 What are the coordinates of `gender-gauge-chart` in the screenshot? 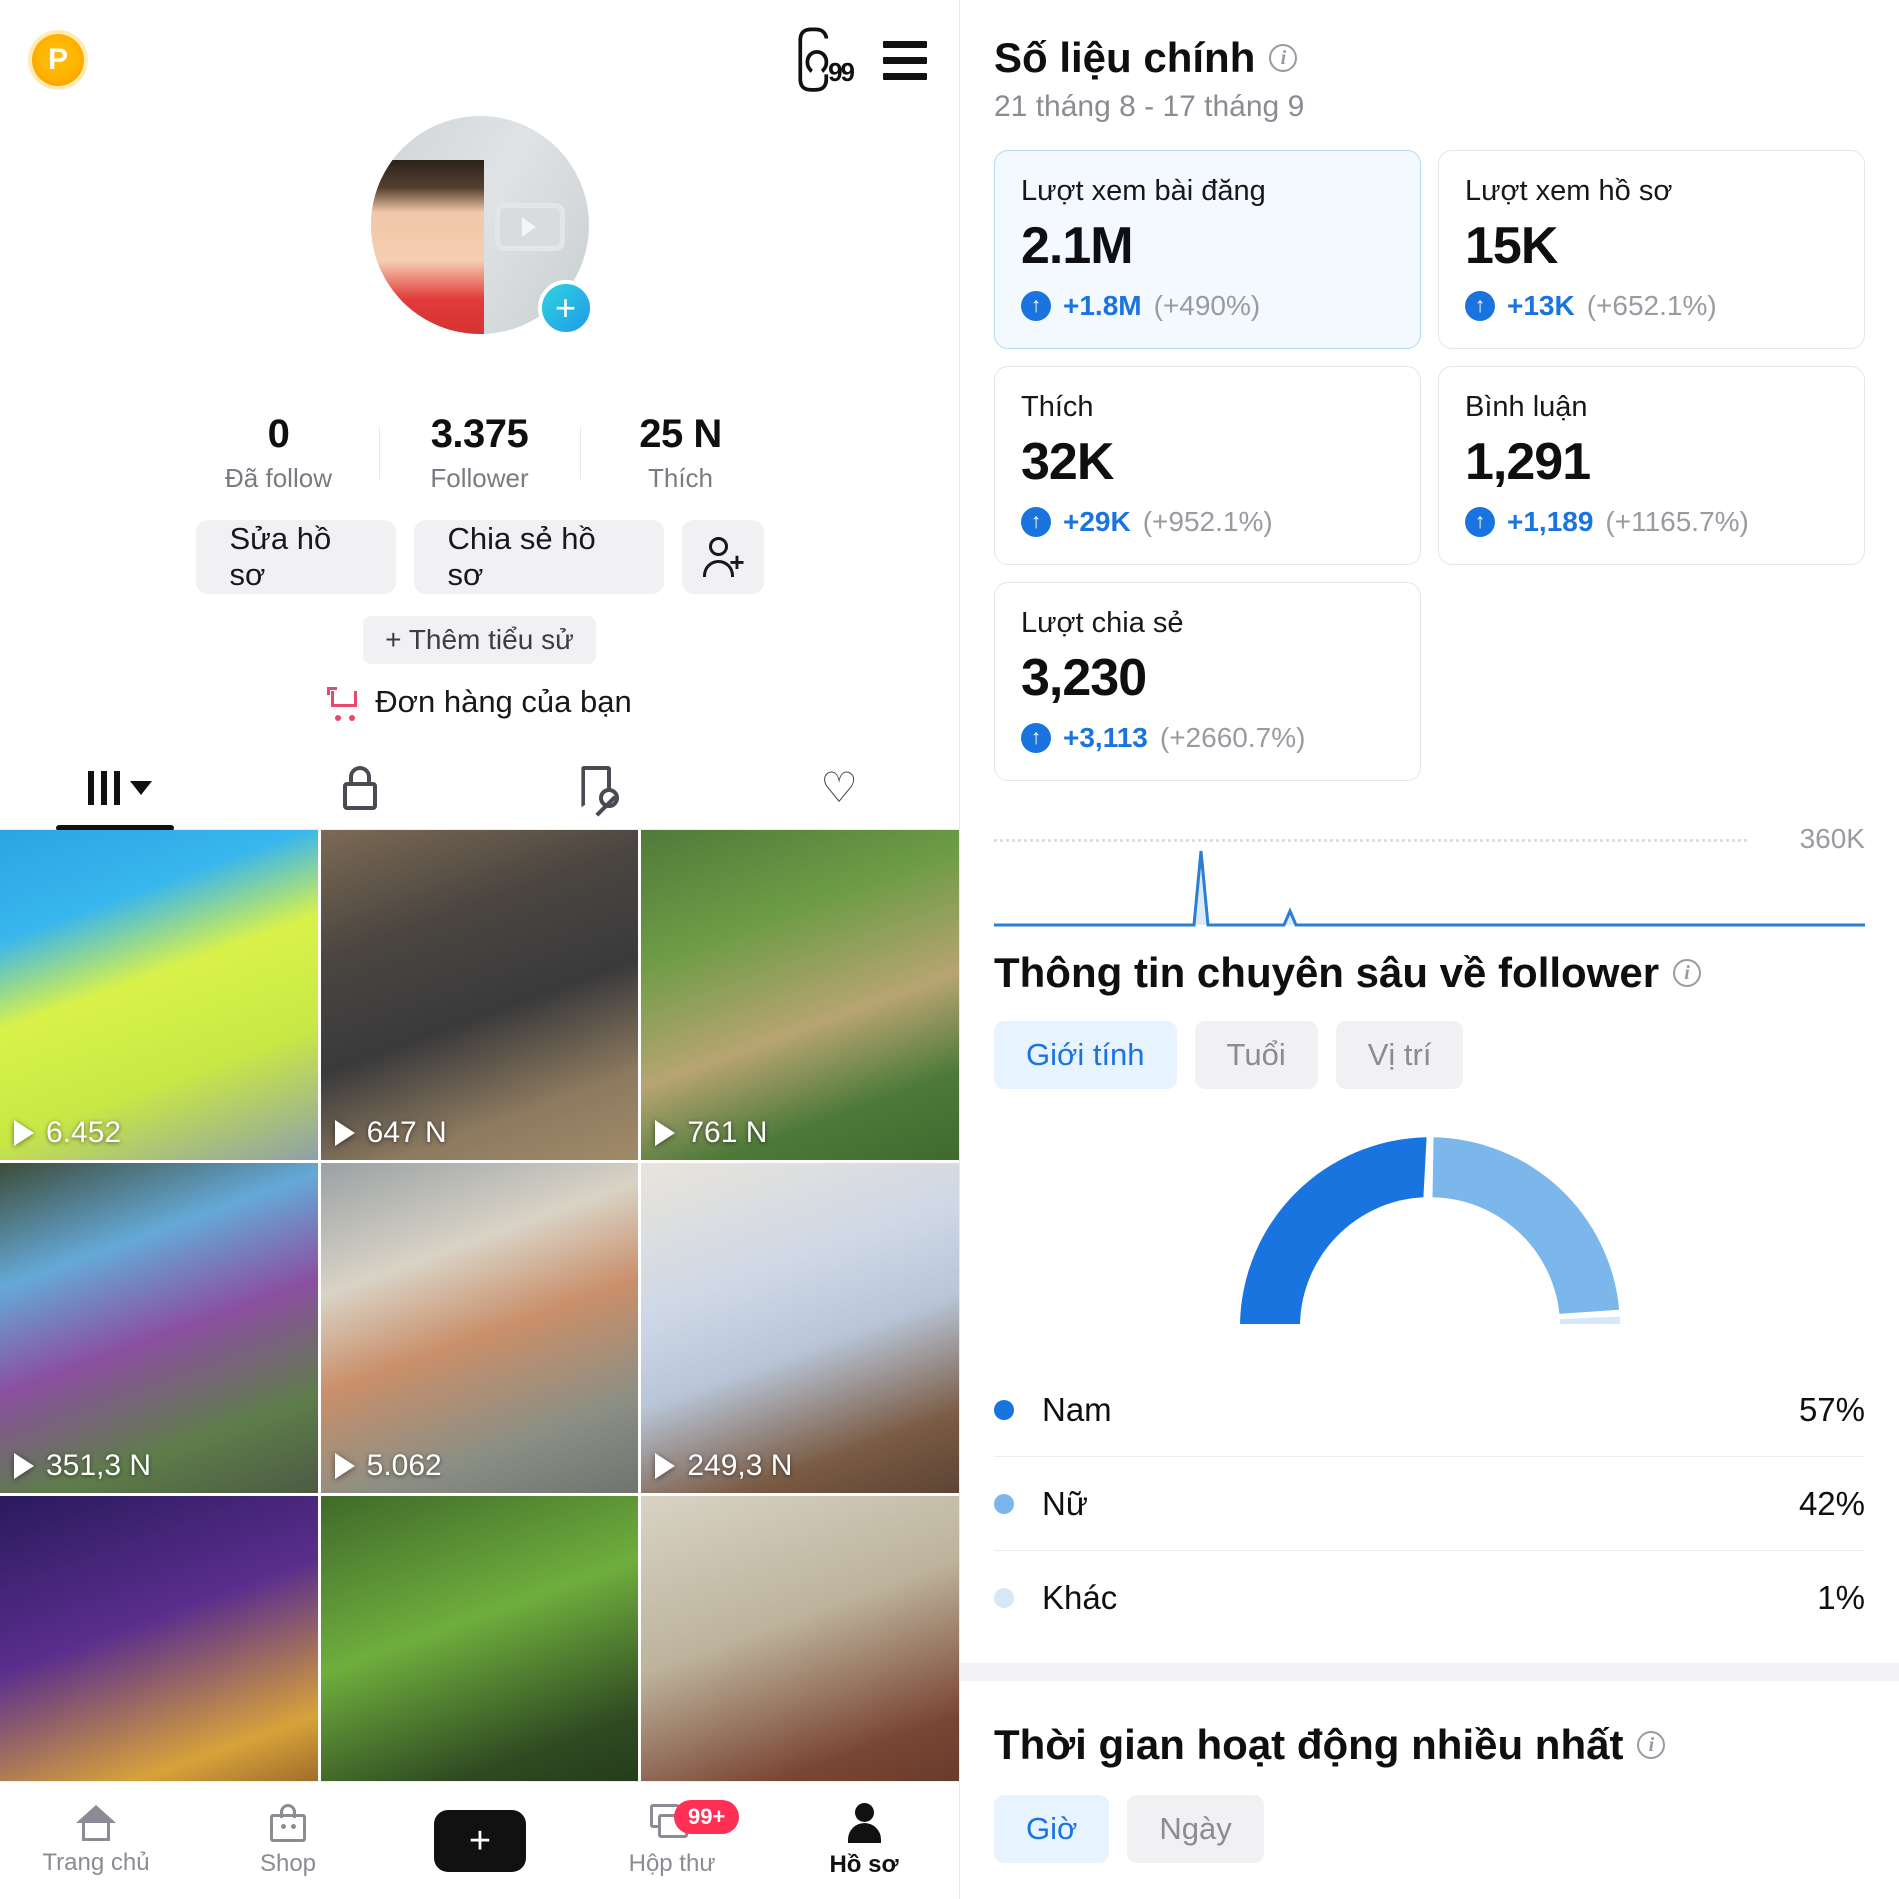 It's located at (1429, 1224).